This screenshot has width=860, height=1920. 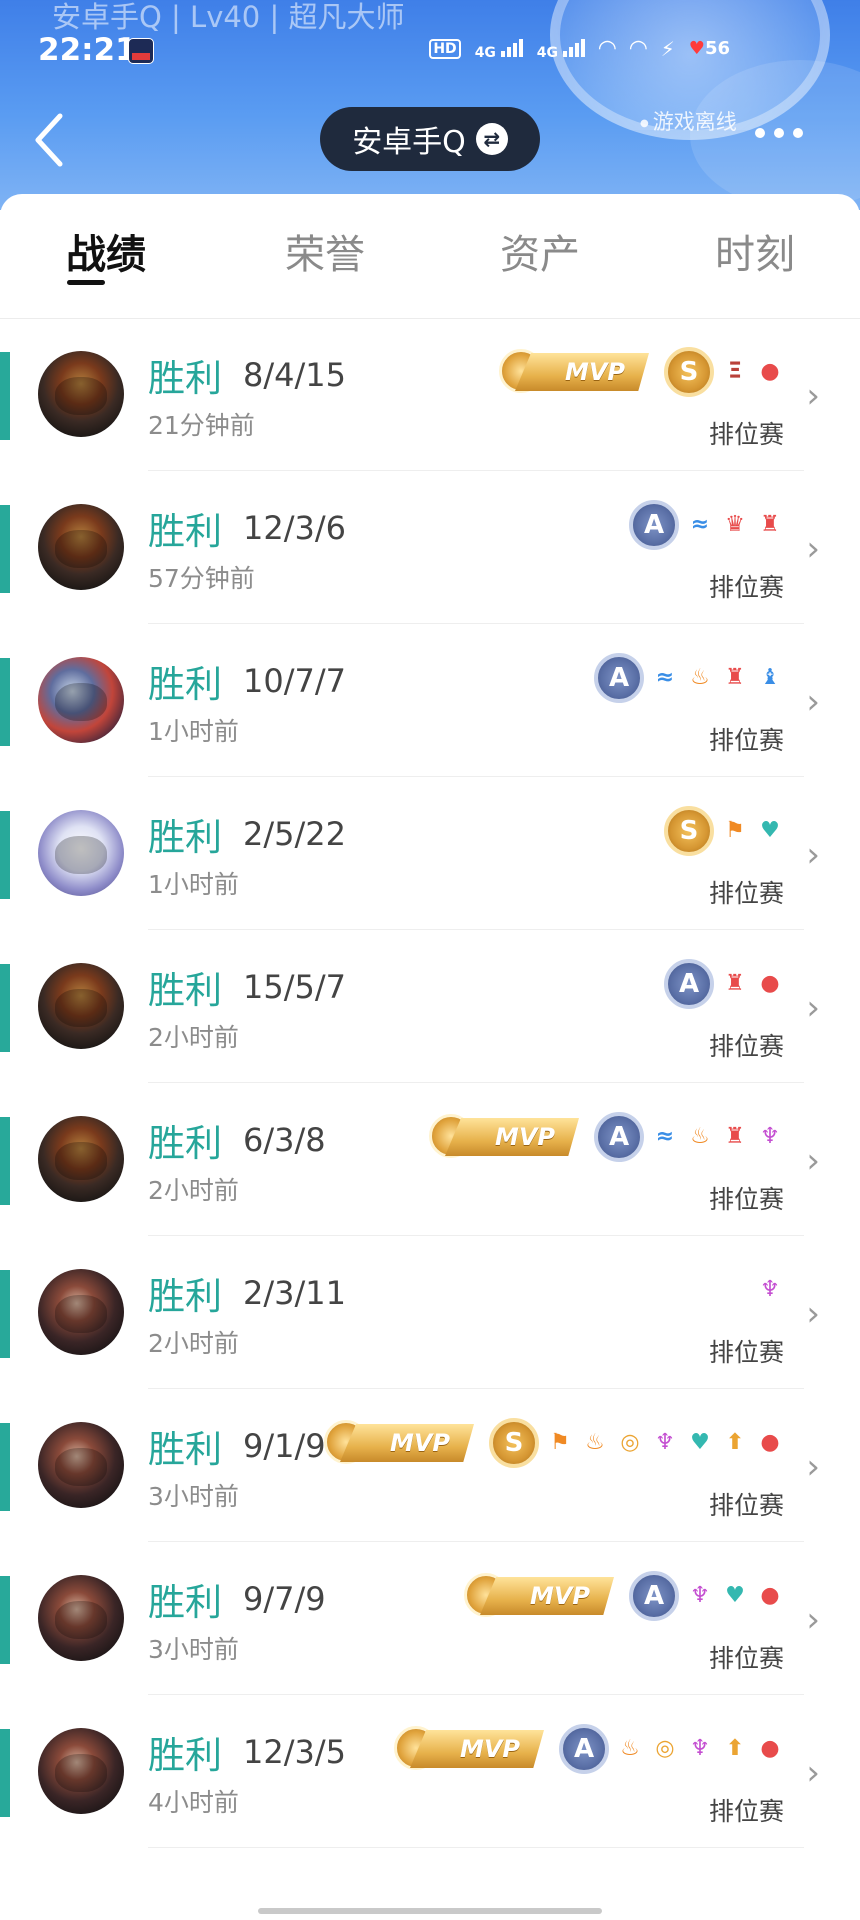 What do you see at coordinates (688, 121) in the screenshot?
I see `online-status: 游戏离线` at bounding box center [688, 121].